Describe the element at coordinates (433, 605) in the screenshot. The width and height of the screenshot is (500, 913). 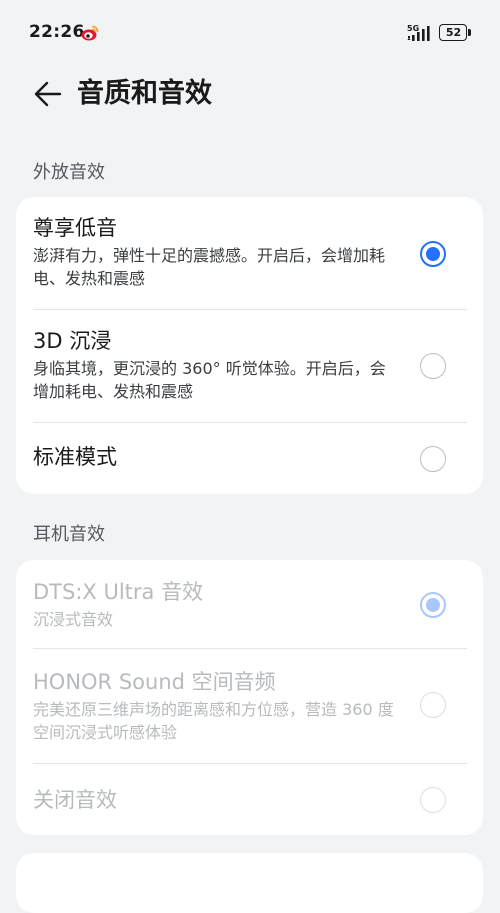
I see `radio-dtsx-ultra` at that location.